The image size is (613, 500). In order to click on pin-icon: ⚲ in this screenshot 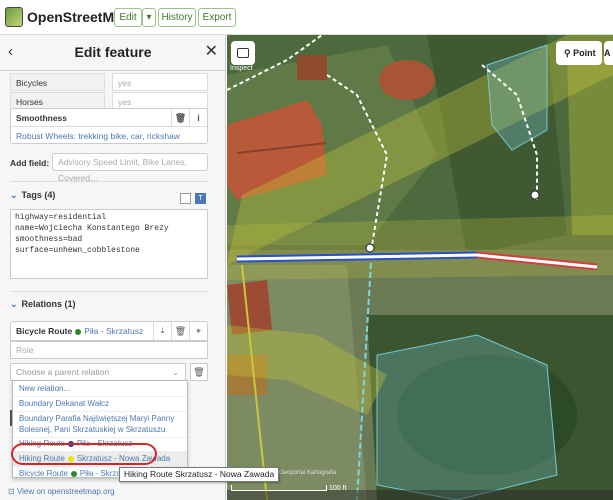, I will do `click(567, 53)`.